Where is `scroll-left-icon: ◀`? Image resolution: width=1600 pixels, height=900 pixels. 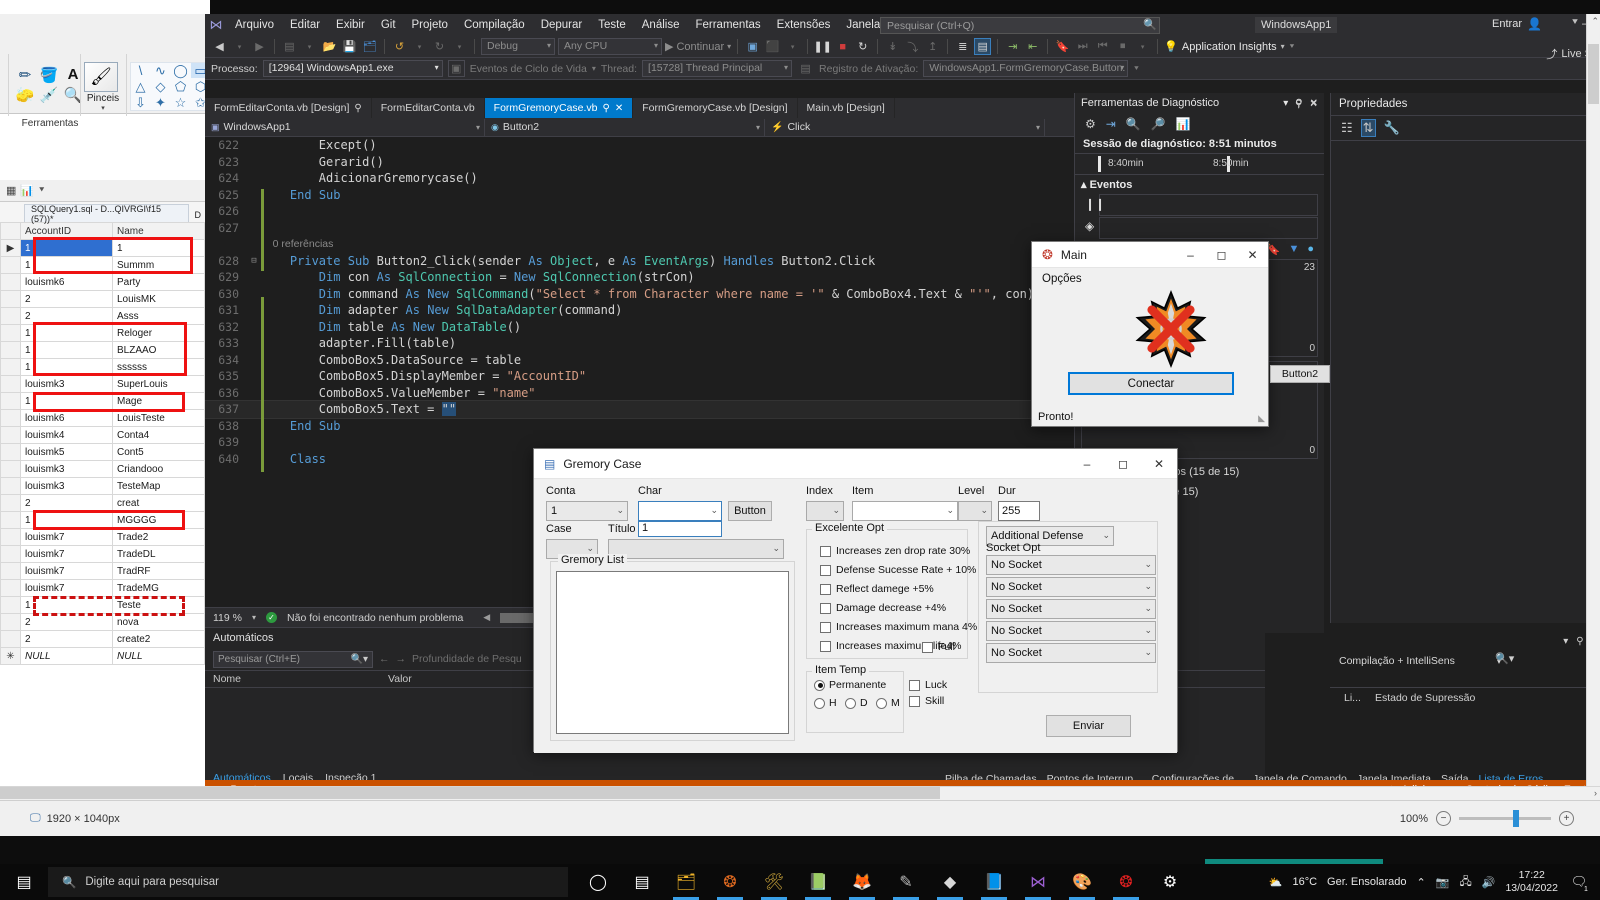
scroll-left-icon: ◀ is located at coordinates (486, 617).